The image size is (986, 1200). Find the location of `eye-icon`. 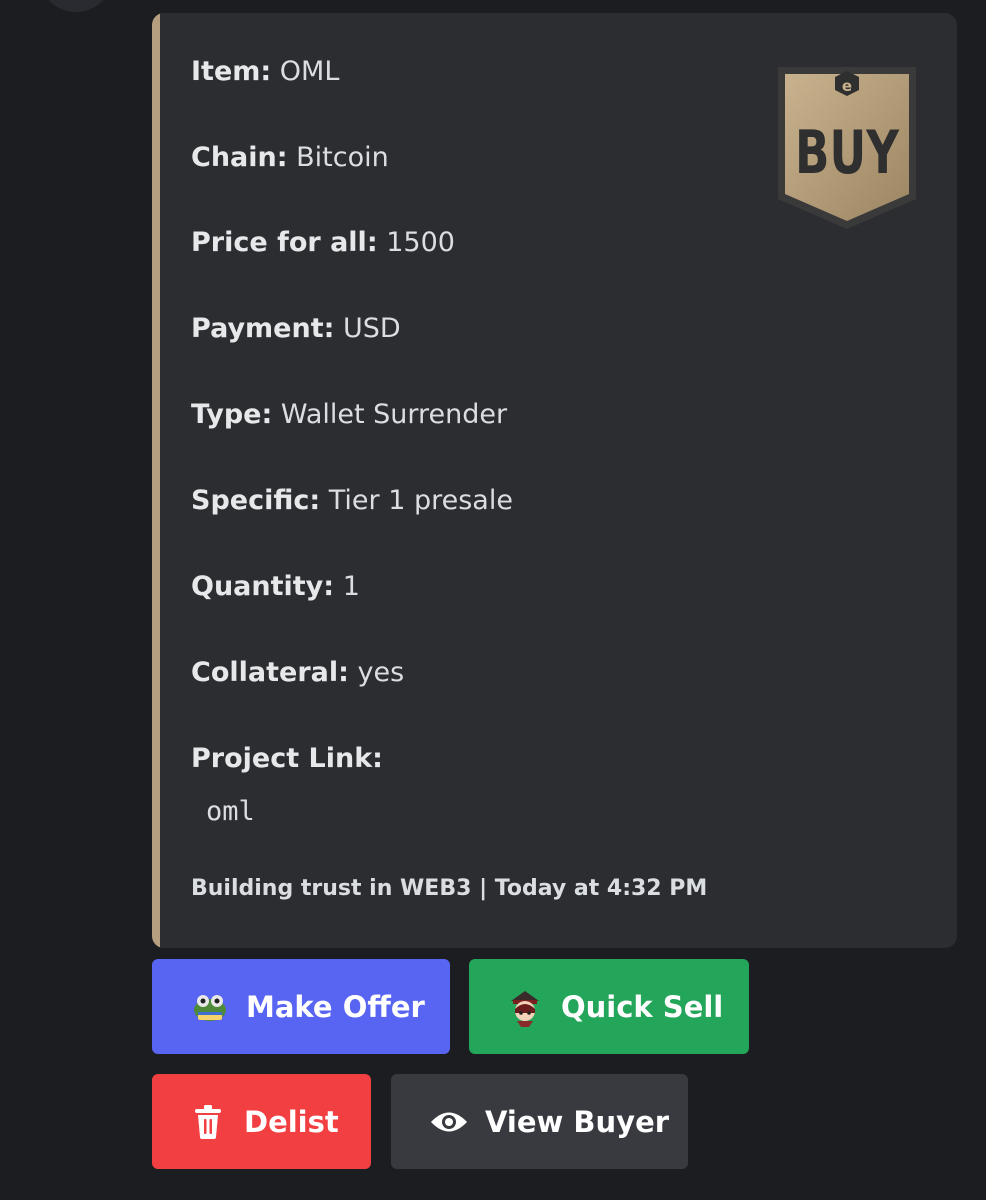

eye-icon is located at coordinates (449, 1122).